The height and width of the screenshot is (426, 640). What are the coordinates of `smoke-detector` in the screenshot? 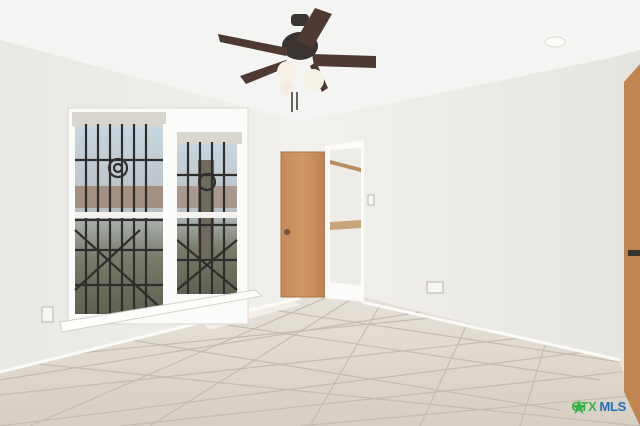 It's located at (555, 42).